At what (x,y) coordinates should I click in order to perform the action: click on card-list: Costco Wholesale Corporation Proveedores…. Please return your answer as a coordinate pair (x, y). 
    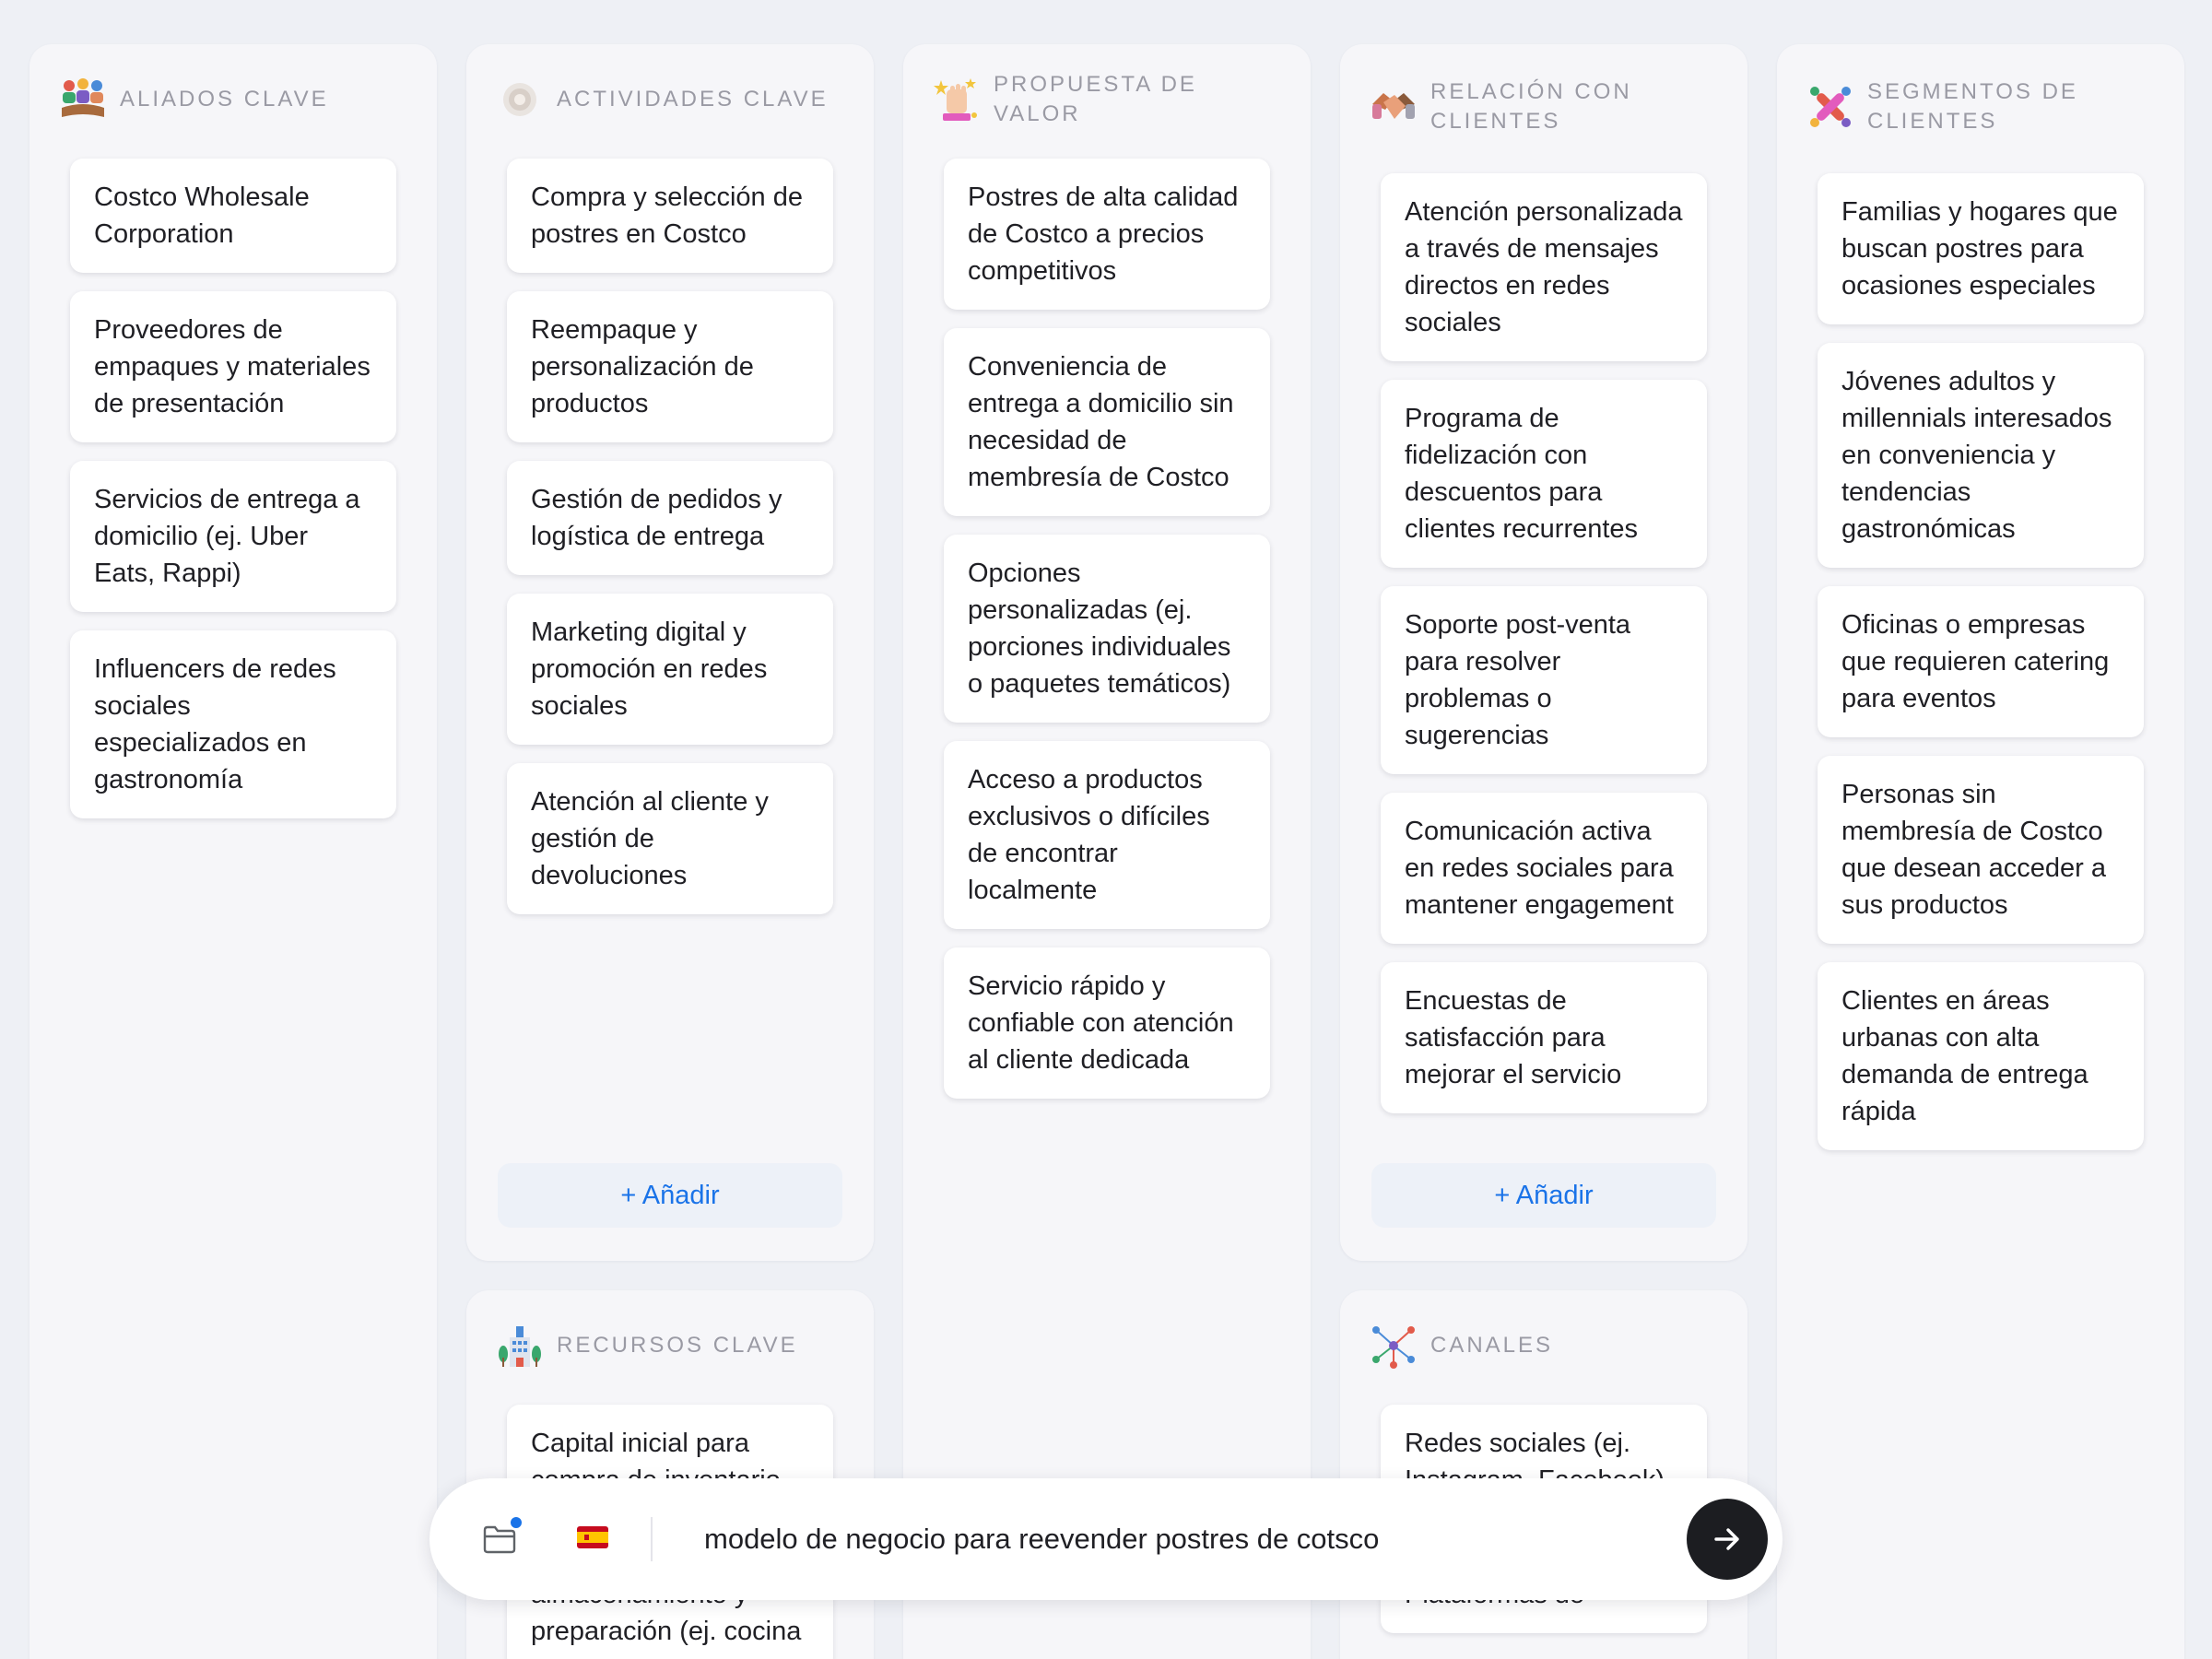
    Looking at the image, I should click on (233, 498).